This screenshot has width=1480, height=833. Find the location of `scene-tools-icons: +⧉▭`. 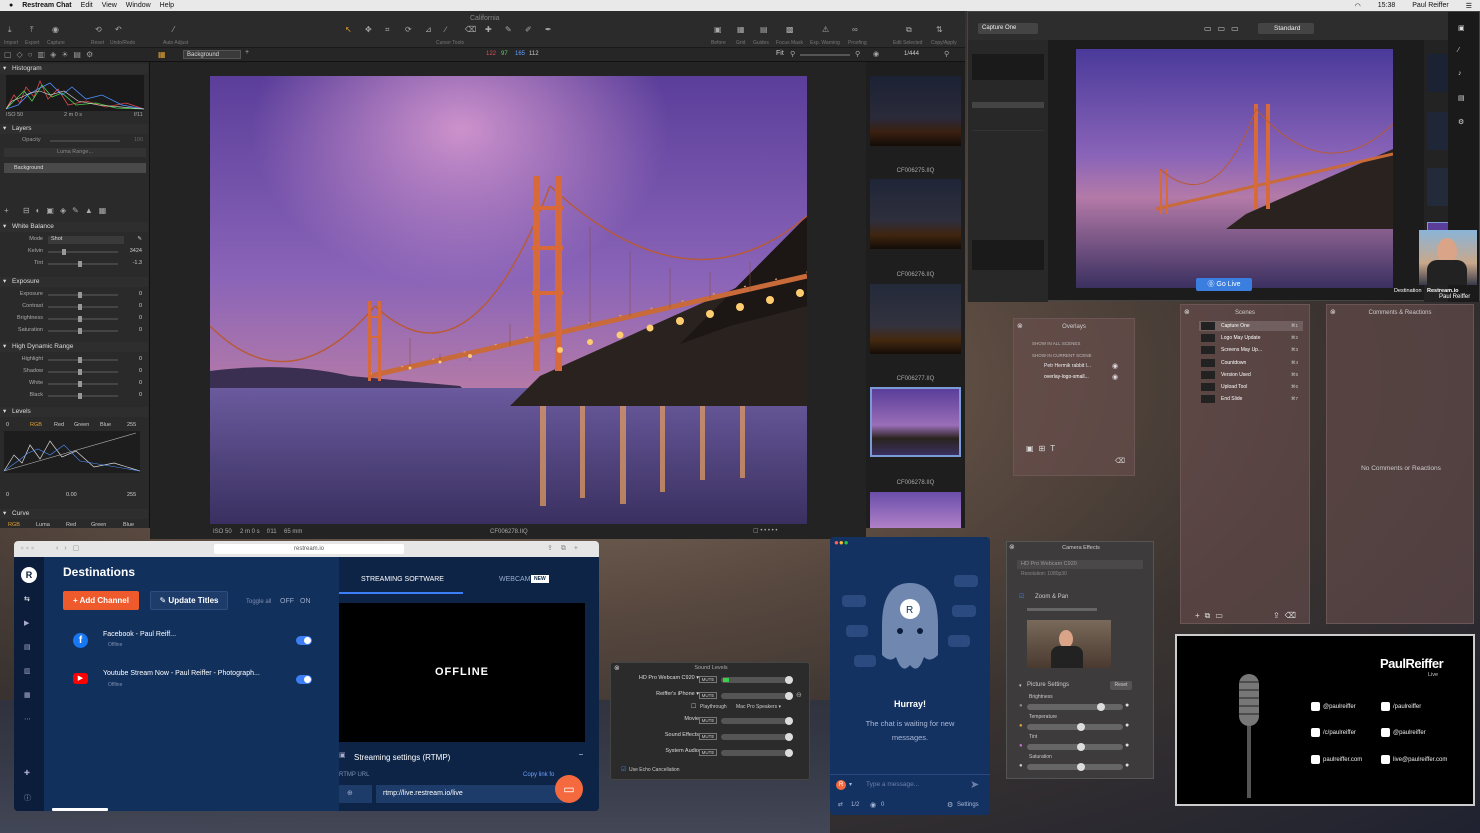

scene-tools-icons: +⧉▭ is located at coordinates (1211, 616).